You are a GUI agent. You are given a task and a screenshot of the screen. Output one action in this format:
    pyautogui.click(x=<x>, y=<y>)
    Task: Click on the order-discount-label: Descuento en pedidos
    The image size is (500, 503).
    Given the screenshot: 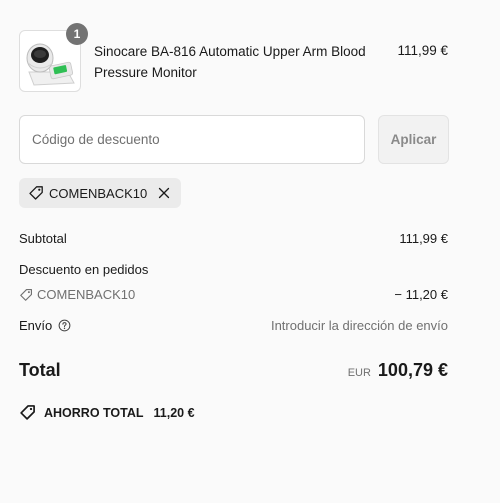 What is the action you would take?
    pyautogui.click(x=84, y=269)
    